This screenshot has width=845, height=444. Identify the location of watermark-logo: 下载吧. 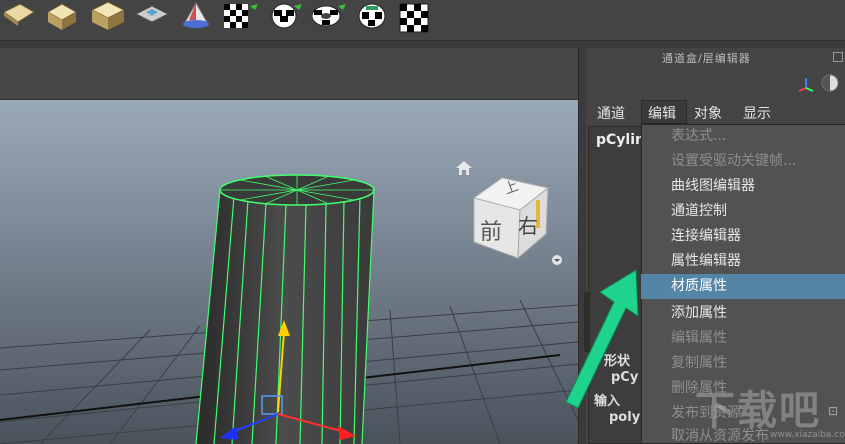
(758, 410).